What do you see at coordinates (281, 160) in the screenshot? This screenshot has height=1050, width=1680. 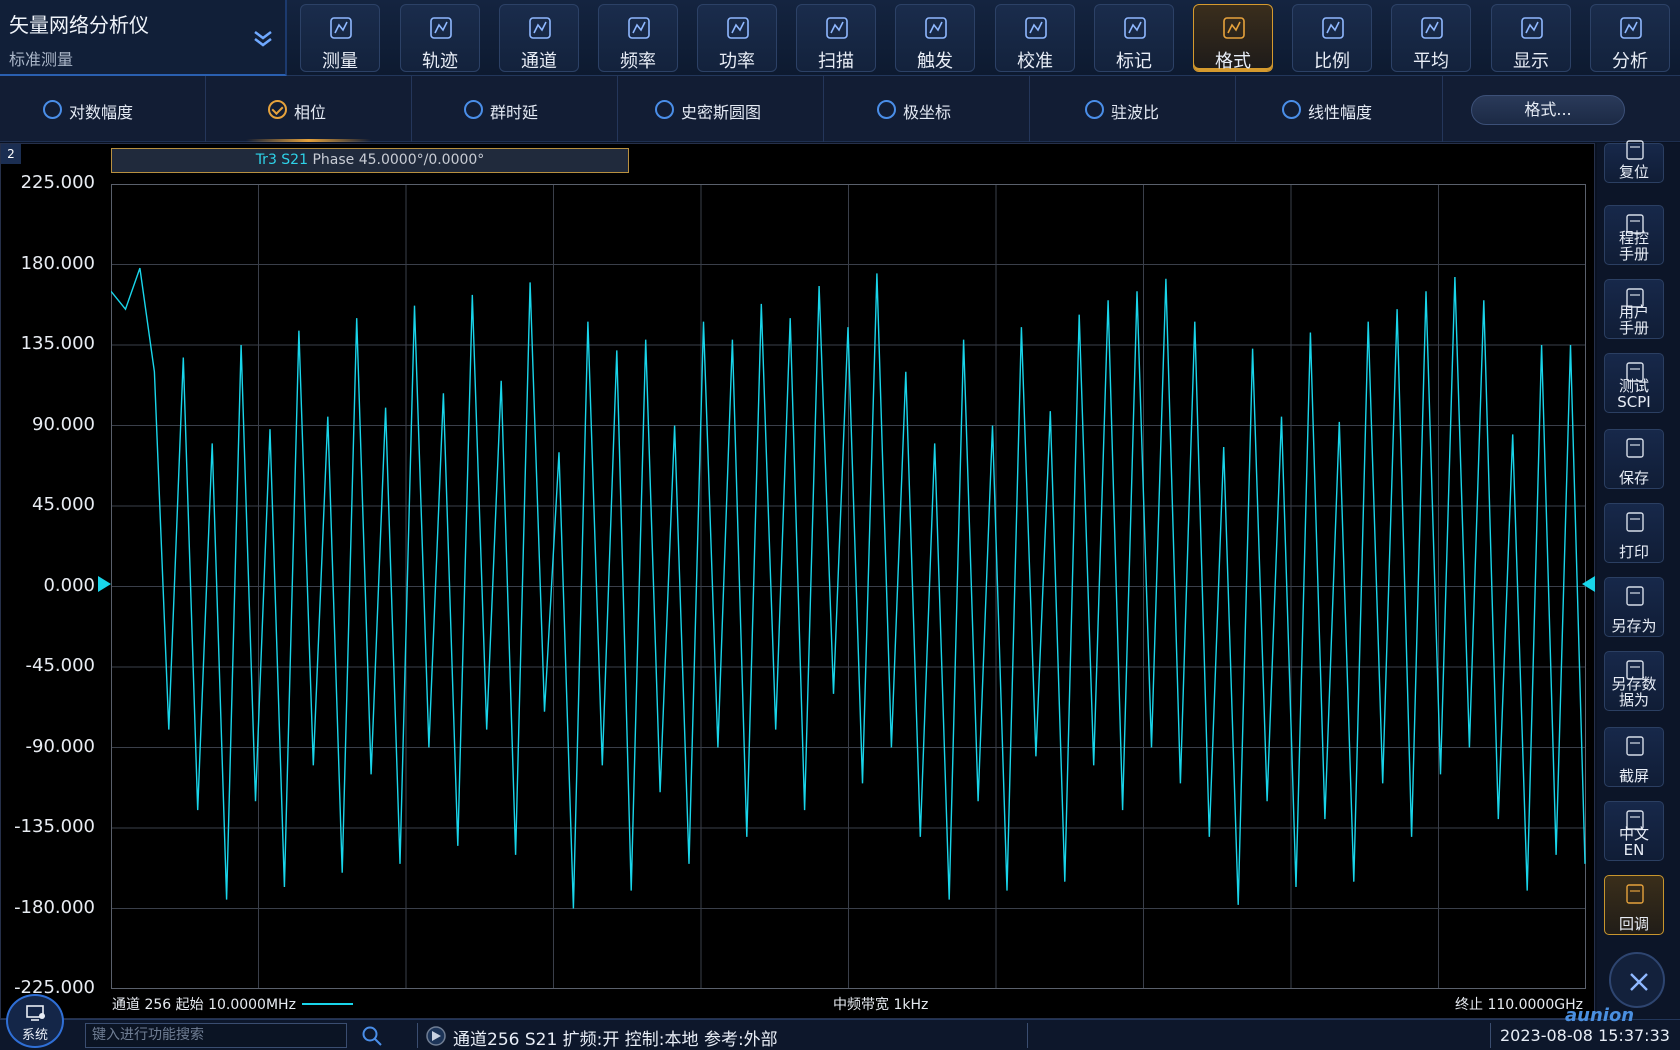 I see `trace-id: Tr3 S21` at bounding box center [281, 160].